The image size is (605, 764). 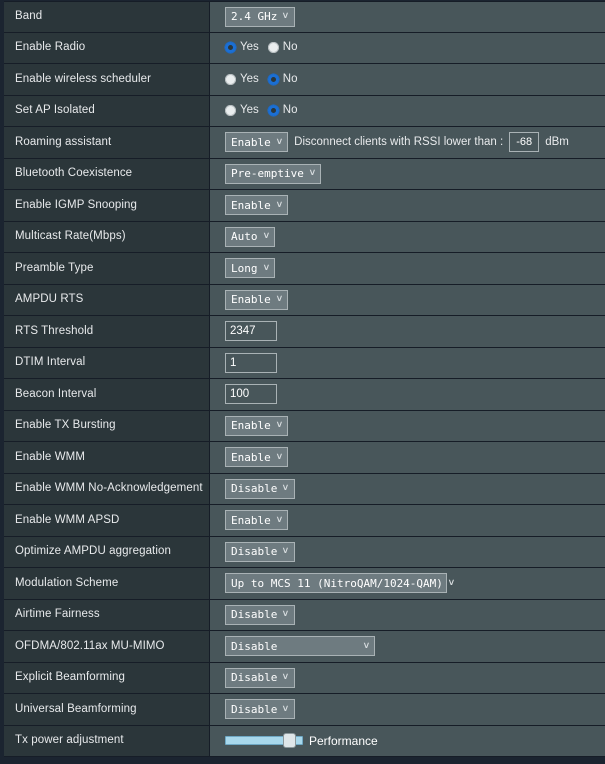 I want to click on enable-wmm-label: Enable WMM, so click(x=107, y=457).